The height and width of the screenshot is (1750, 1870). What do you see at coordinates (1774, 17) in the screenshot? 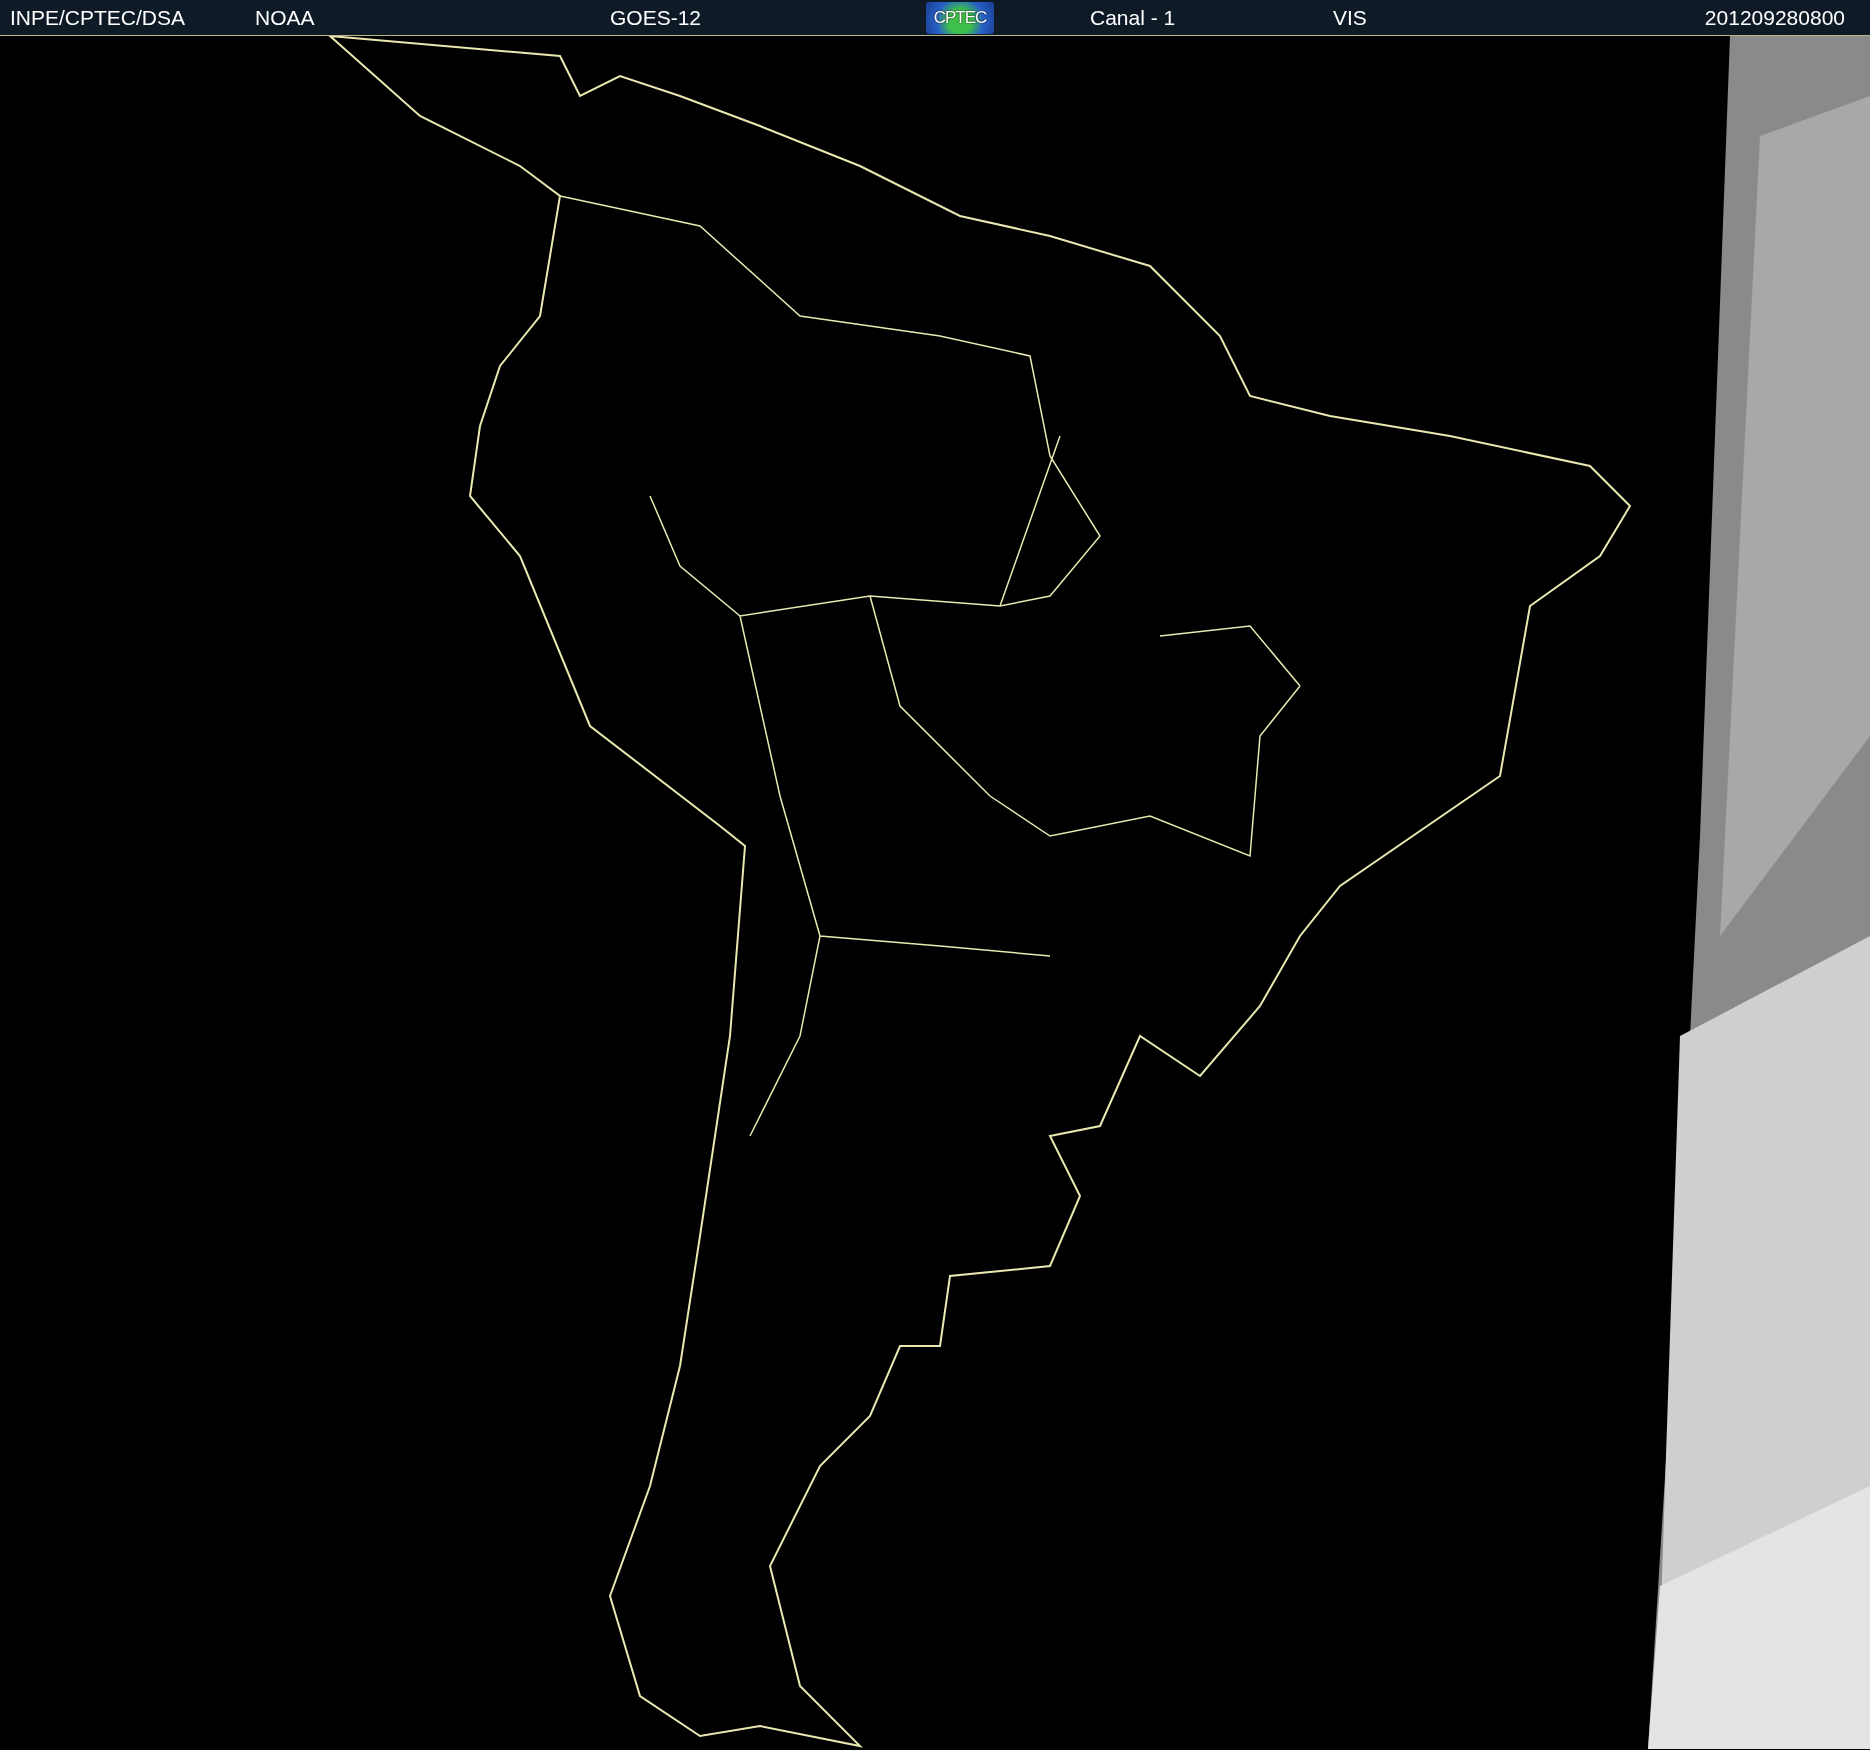
I see `timestamp-label: 201209280800` at bounding box center [1774, 17].